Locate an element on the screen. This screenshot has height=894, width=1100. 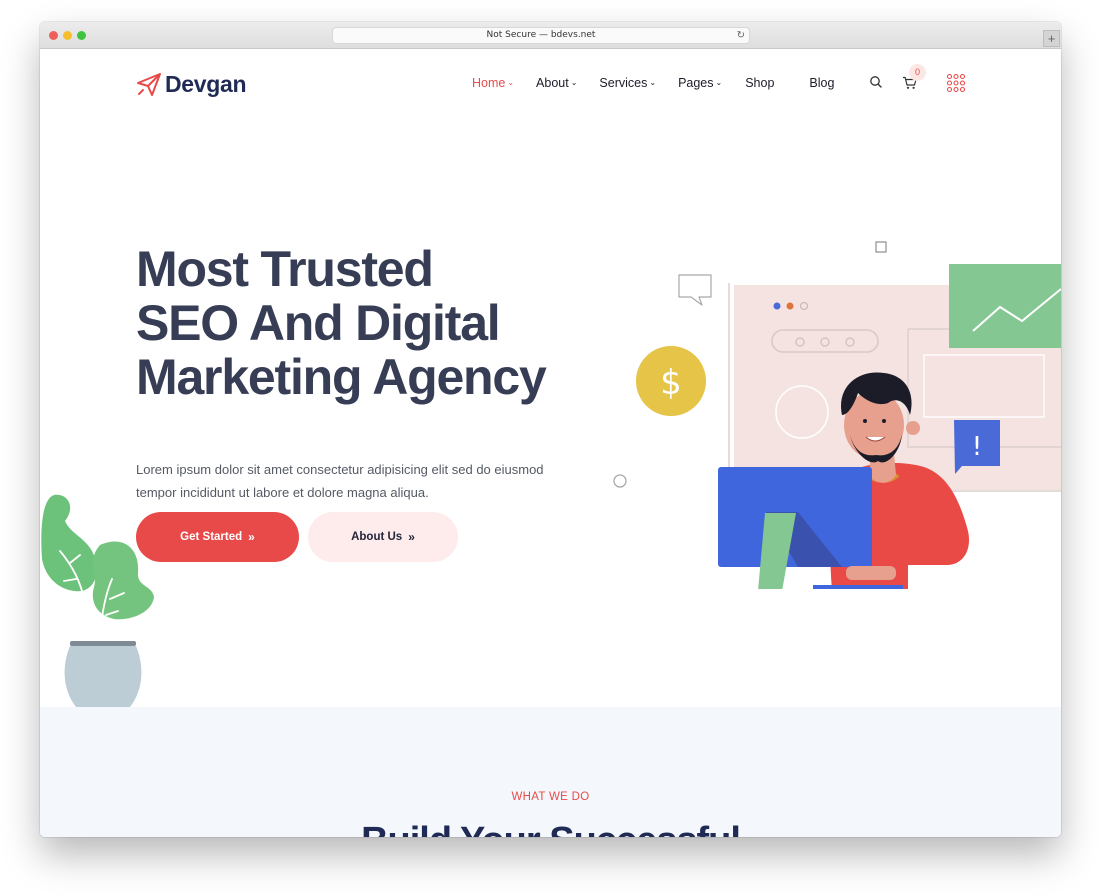
site-logo: Devgan is located at coordinates (191, 84).